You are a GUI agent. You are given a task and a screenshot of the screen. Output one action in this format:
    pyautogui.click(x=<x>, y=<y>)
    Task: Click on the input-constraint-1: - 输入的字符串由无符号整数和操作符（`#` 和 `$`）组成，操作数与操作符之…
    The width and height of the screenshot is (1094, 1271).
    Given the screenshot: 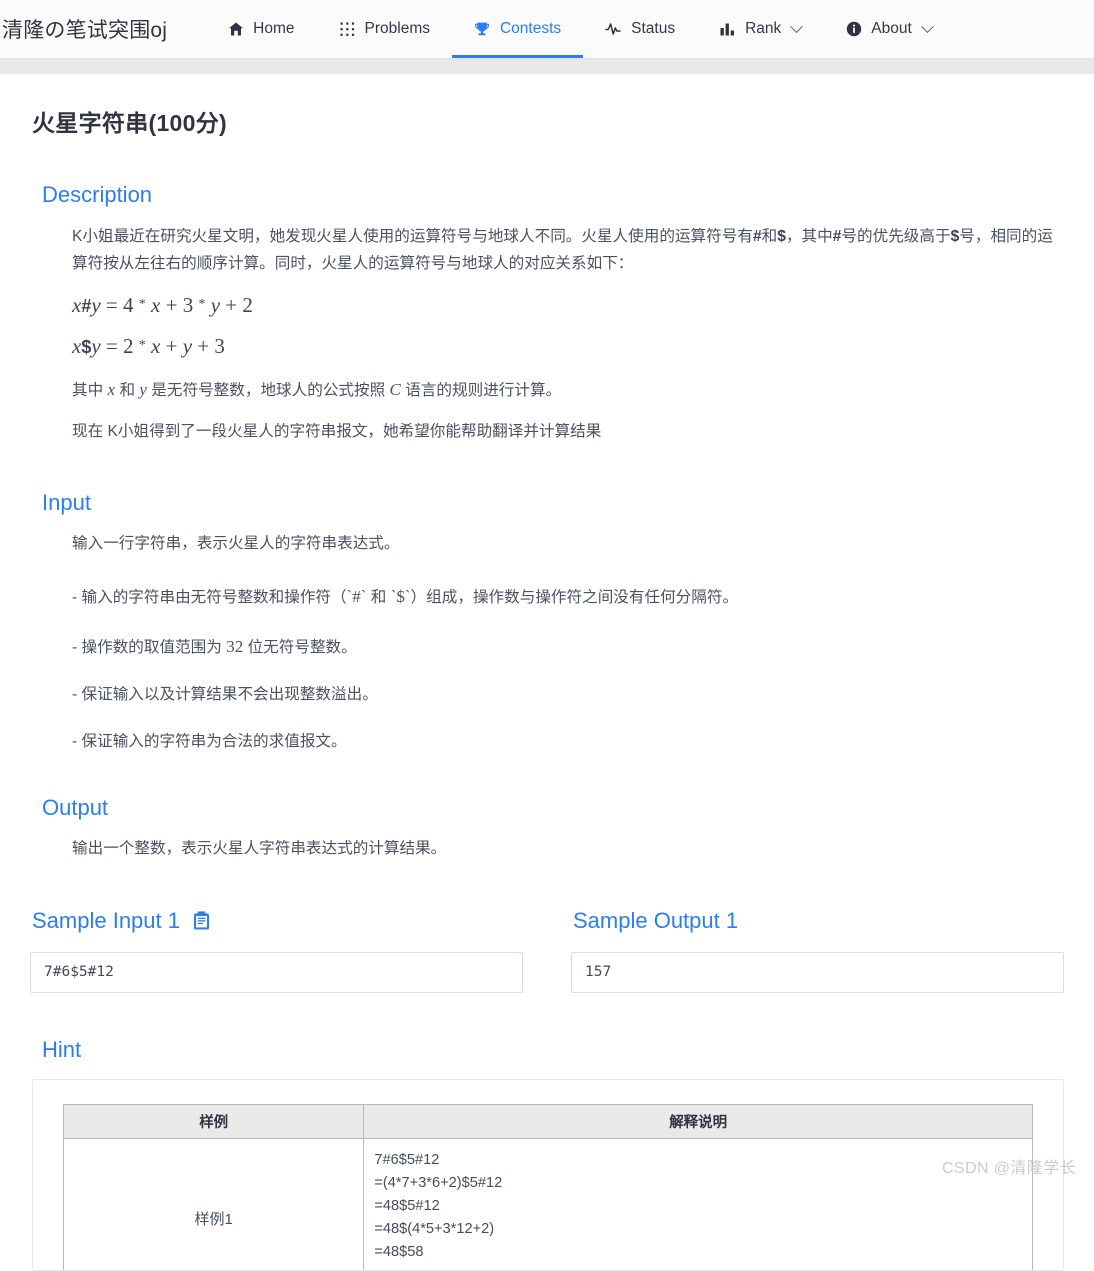 What is the action you would take?
    pyautogui.click(x=568, y=597)
    